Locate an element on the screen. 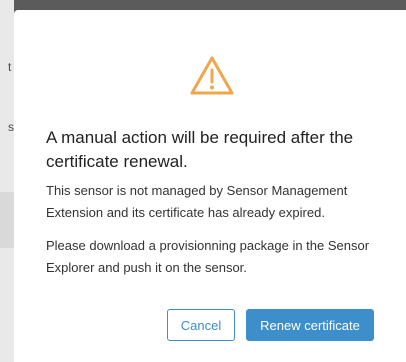  warning-triangle-icon is located at coordinates (212, 76).